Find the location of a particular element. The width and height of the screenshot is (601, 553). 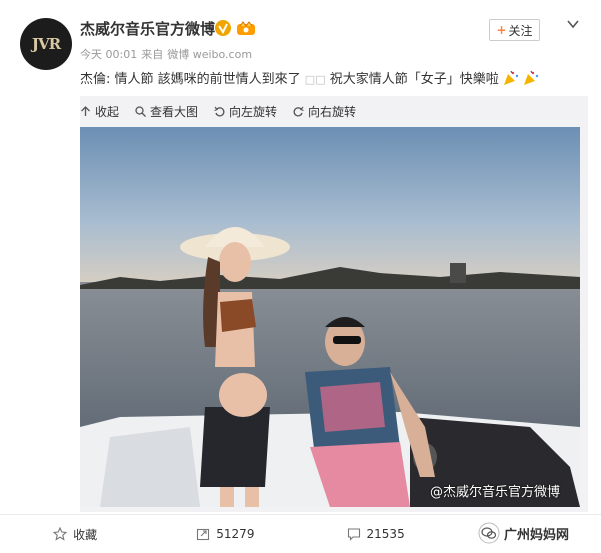

repost-count: 51279 is located at coordinates (235, 534).